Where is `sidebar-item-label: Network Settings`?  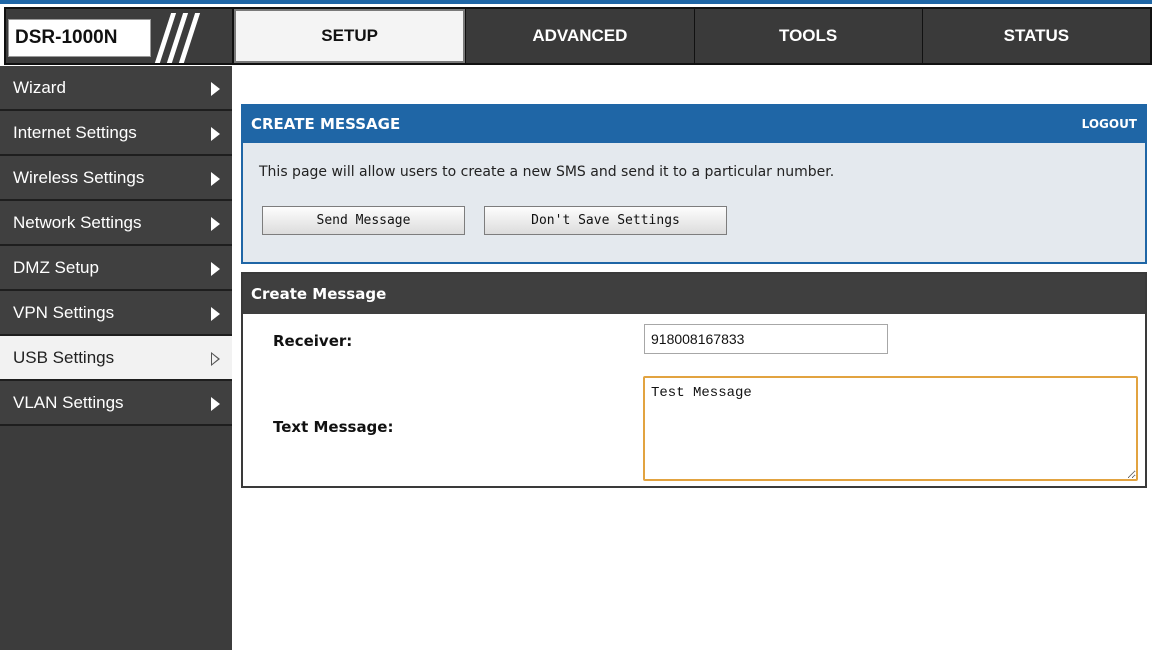 sidebar-item-label: Network Settings is located at coordinates (77, 222).